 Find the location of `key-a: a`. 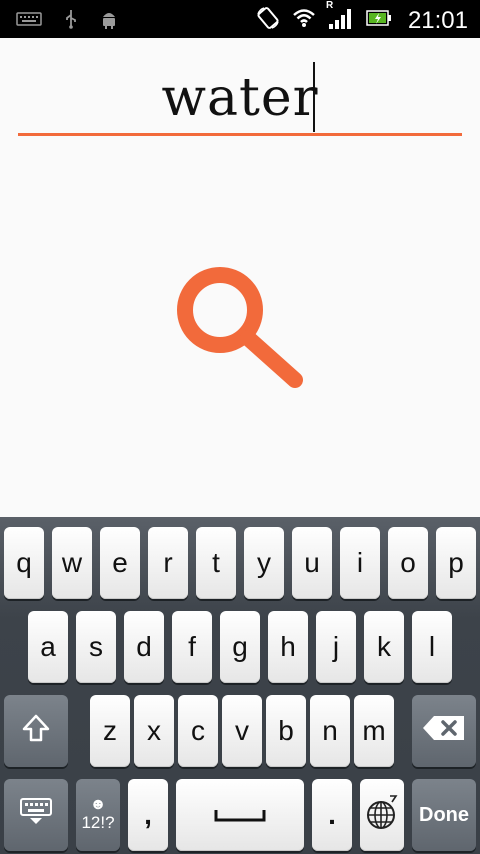

key-a: a is located at coordinates (48, 647).